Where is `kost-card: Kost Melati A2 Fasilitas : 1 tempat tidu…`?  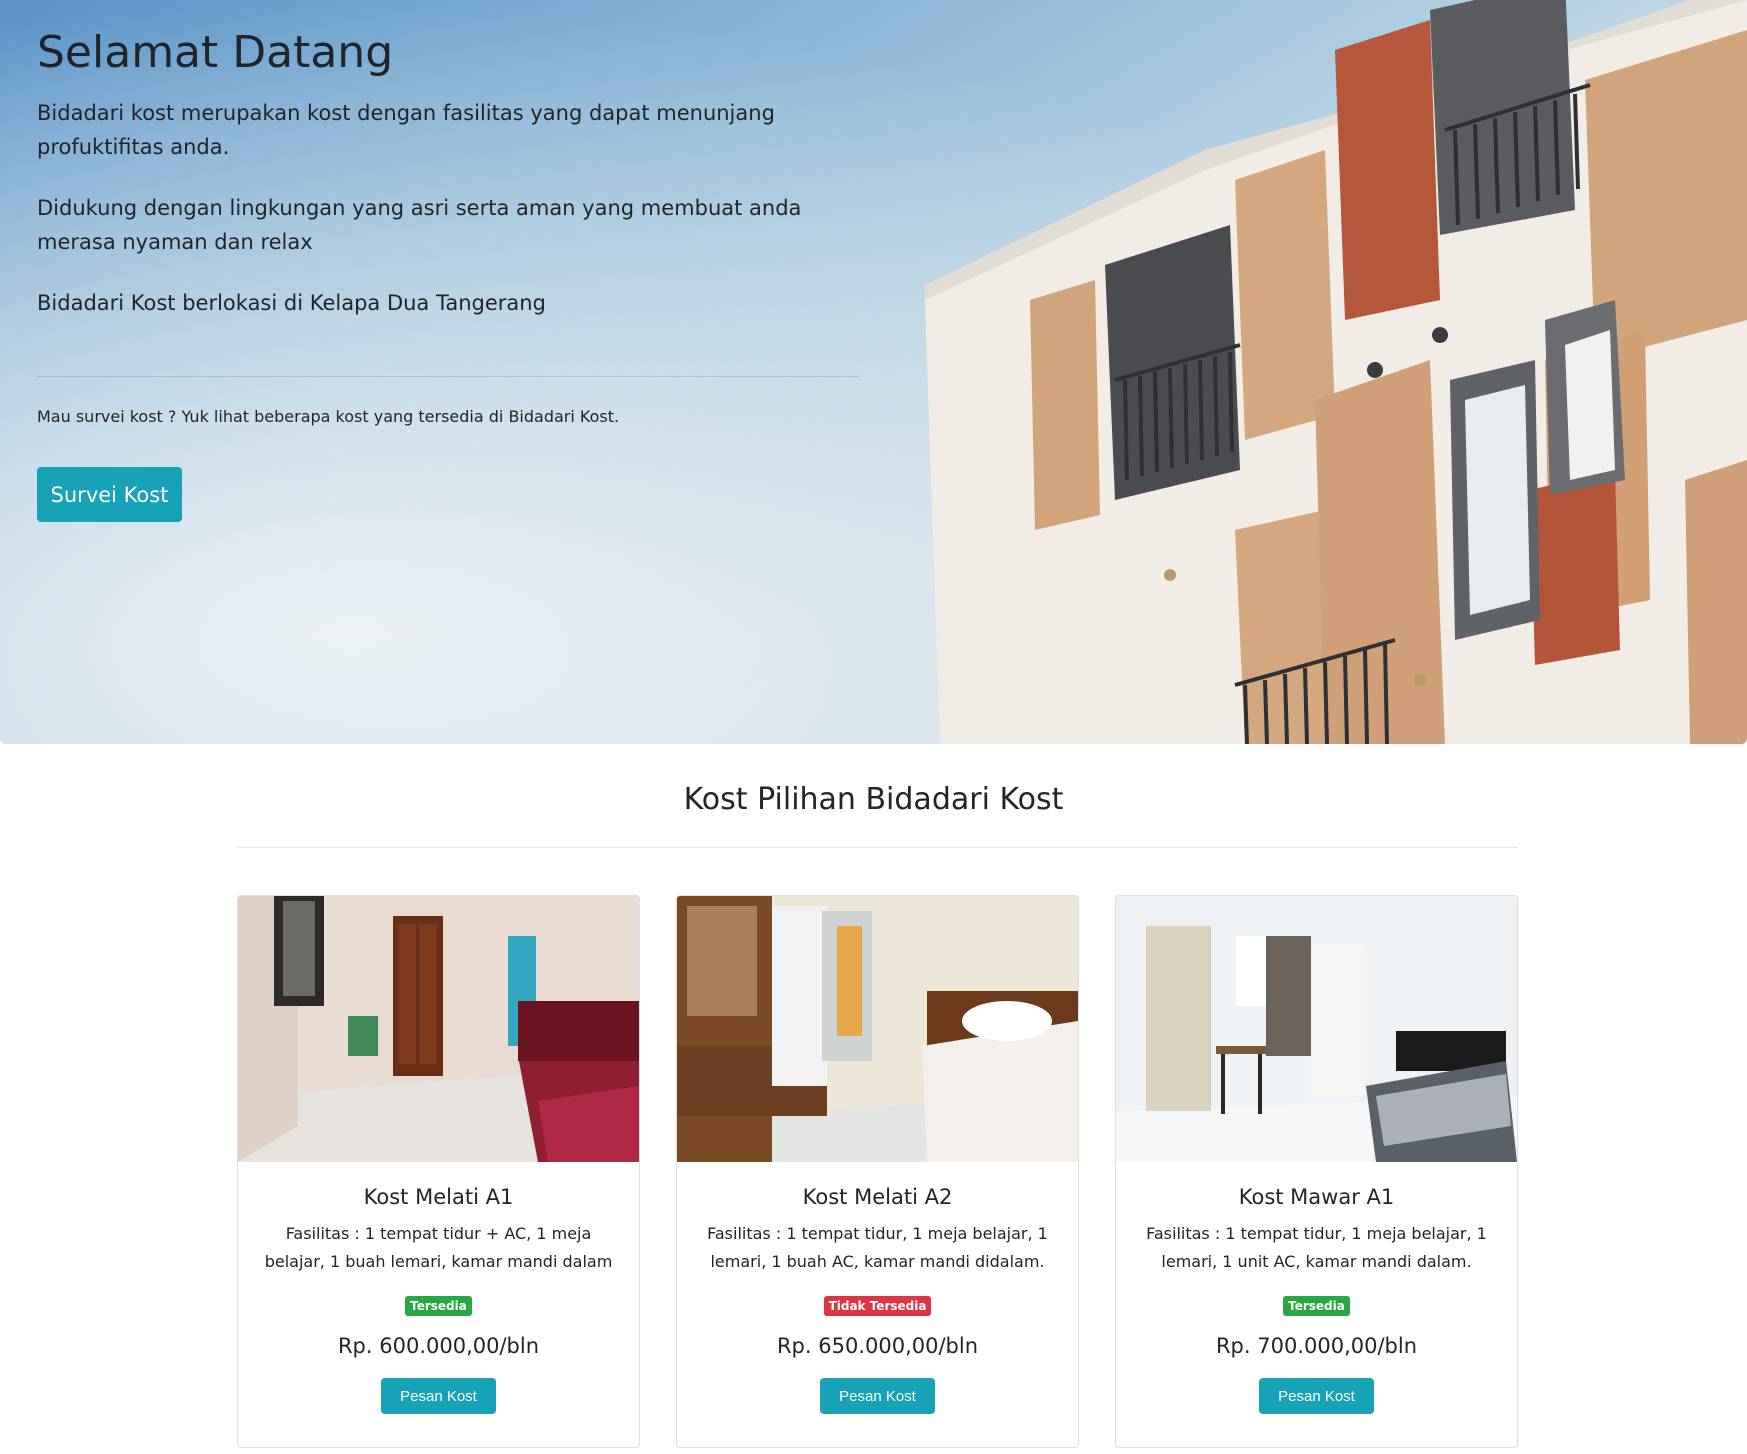
kost-card: Kost Melati A2 Fasilitas : 1 tempat tidu… is located at coordinates (877, 1171).